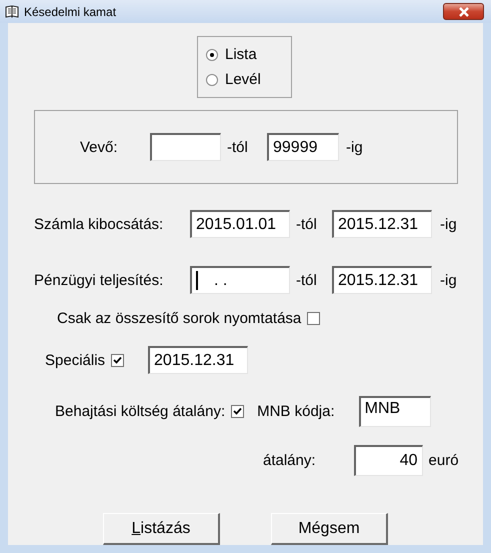 This screenshot has height=553, width=491. I want to click on field-label: Pénzügyi teljesítés:, so click(99, 280).